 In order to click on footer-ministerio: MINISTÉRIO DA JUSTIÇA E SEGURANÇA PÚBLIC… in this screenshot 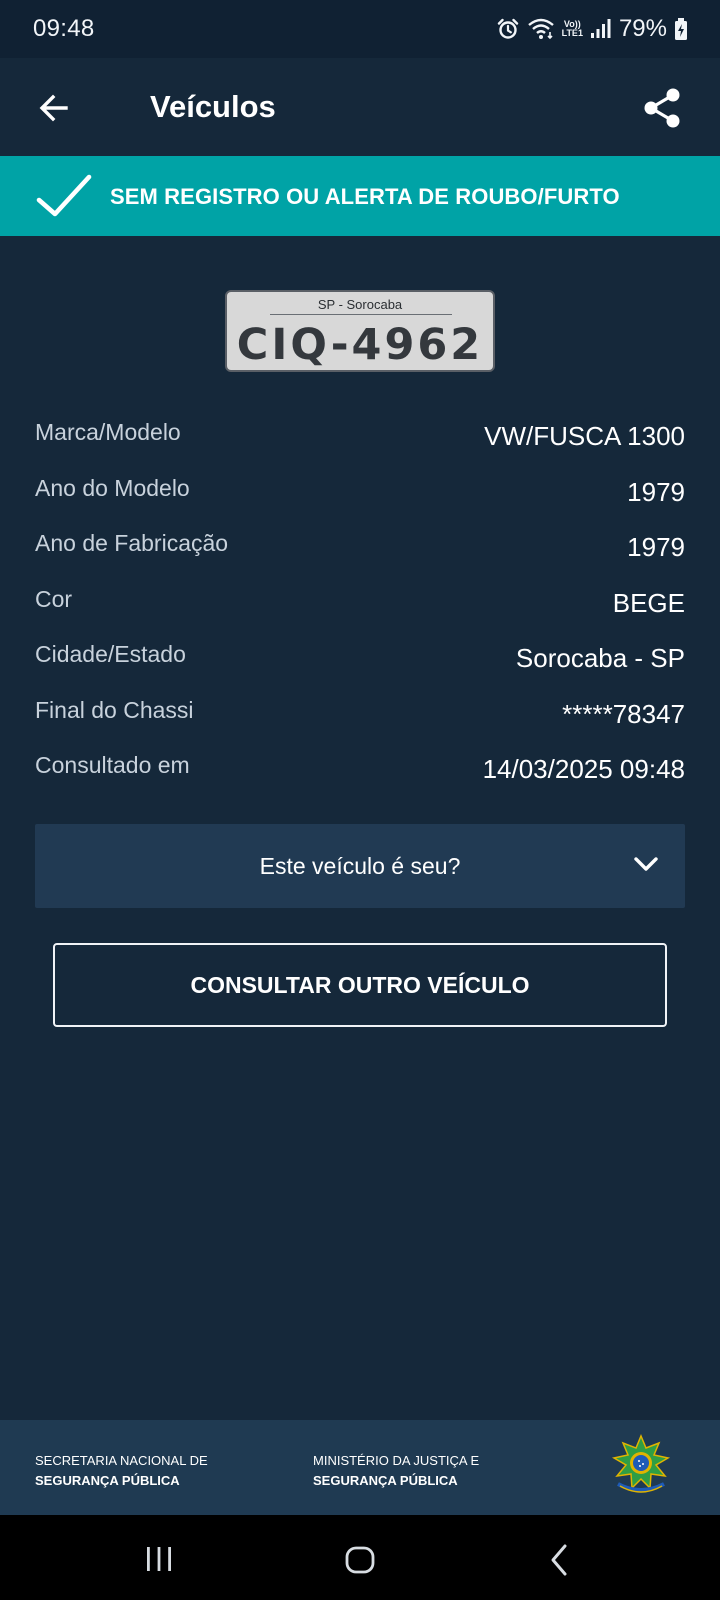, I will do `click(396, 1471)`.